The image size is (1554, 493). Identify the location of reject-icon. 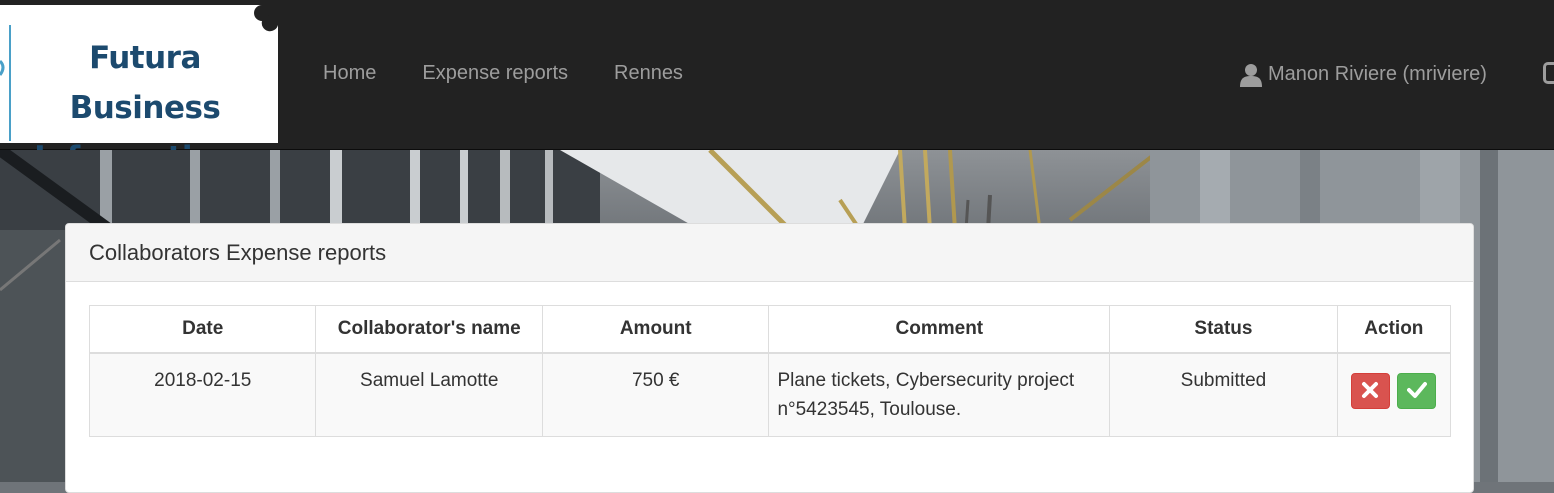
(1370, 390).